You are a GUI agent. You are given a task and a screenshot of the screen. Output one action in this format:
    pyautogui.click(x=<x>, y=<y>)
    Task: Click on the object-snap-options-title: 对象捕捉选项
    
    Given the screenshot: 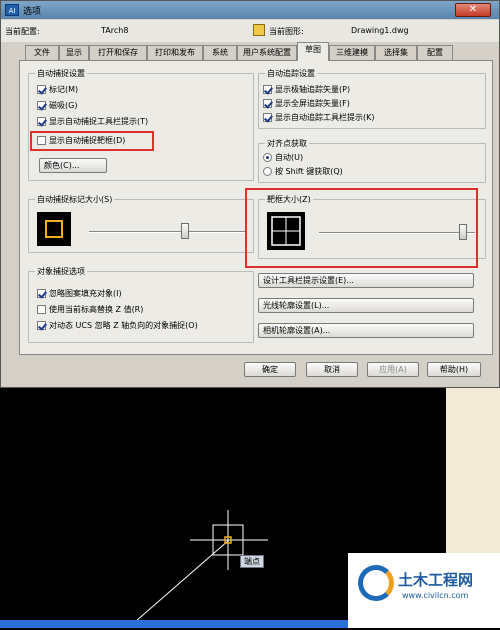 What is the action you would take?
    pyautogui.click(x=61, y=271)
    